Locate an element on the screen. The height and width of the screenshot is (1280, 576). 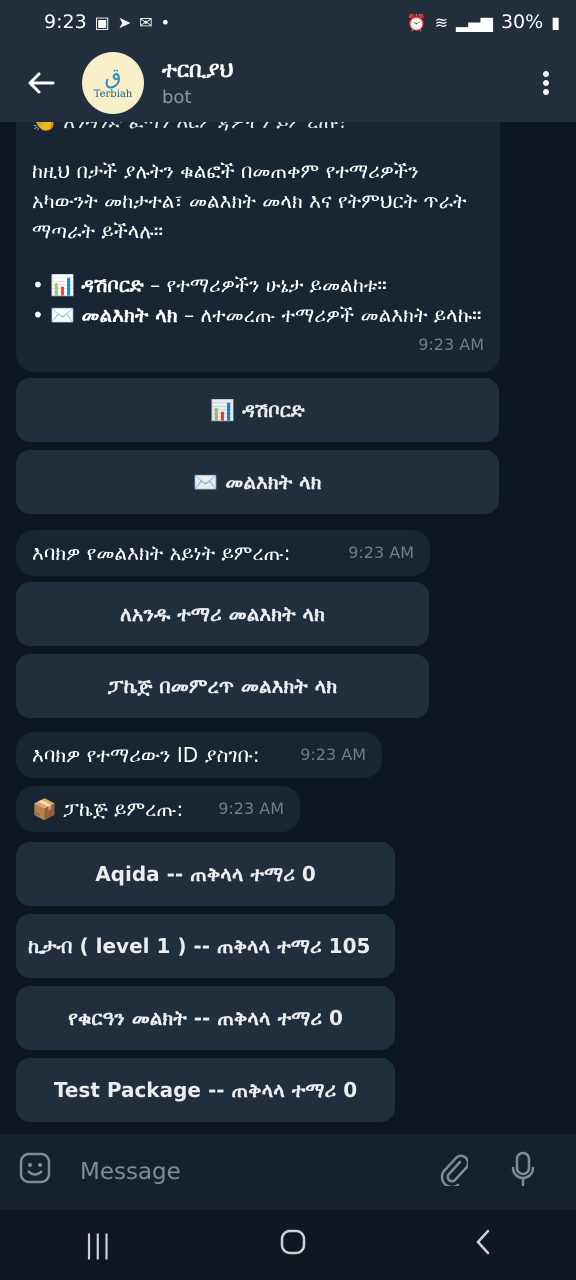
status-bar: 9:23 ▣ ➤ ✉ • ⏰ ≋ ▂▄▆ 30% ▮ is located at coordinates (288, 22).